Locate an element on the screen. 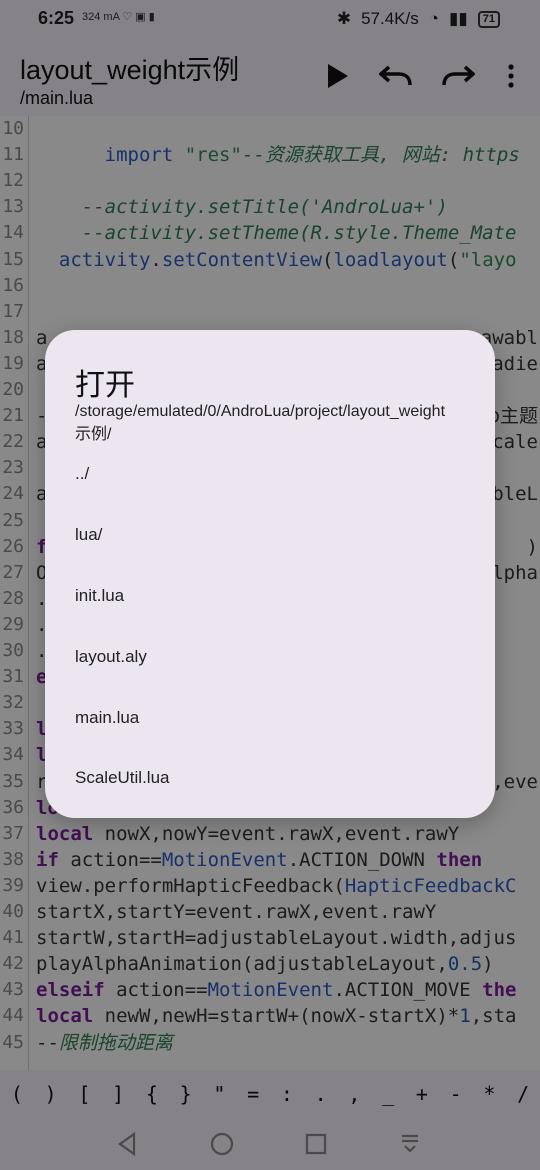 The height and width of the screenshot is (1170, 540). file-item-parent: ../ is located at coordinates (270, 474).